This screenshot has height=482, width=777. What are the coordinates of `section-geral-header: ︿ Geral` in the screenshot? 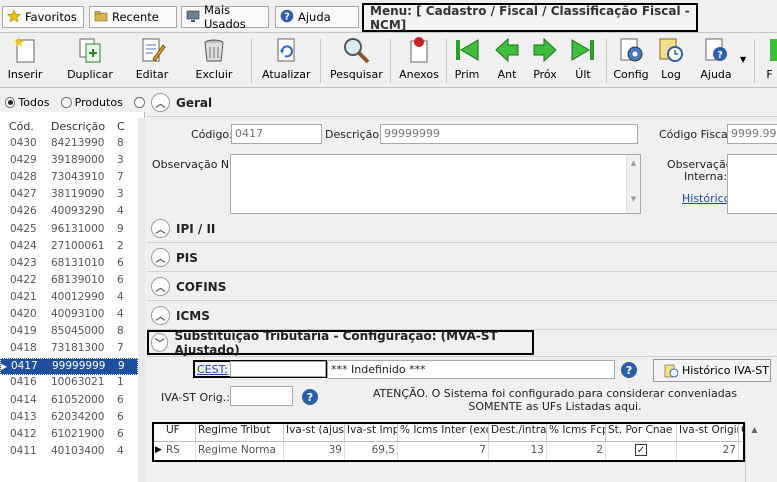 It's located at (462, 102).